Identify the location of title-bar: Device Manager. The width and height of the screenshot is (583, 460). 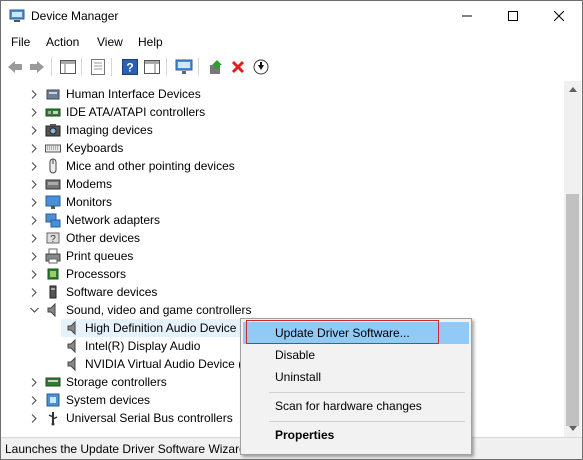
(291, 16).